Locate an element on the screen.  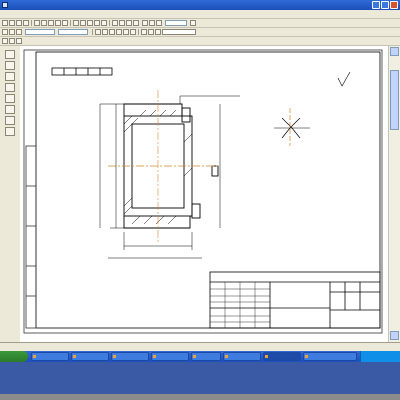
scroll-up-icon is located at coordinates (394, 51).